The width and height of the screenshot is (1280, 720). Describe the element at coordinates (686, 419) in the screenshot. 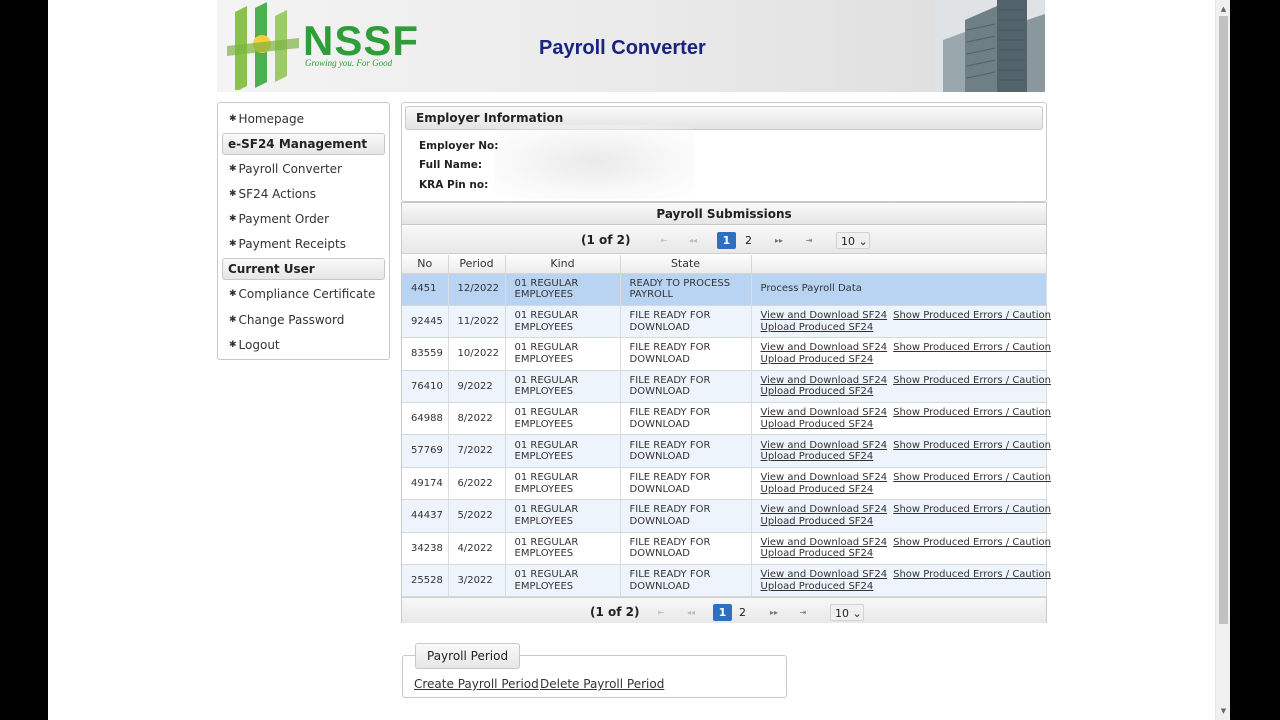

I see `cell-state: FILE READY FOR DOWNLOAD` at that location.